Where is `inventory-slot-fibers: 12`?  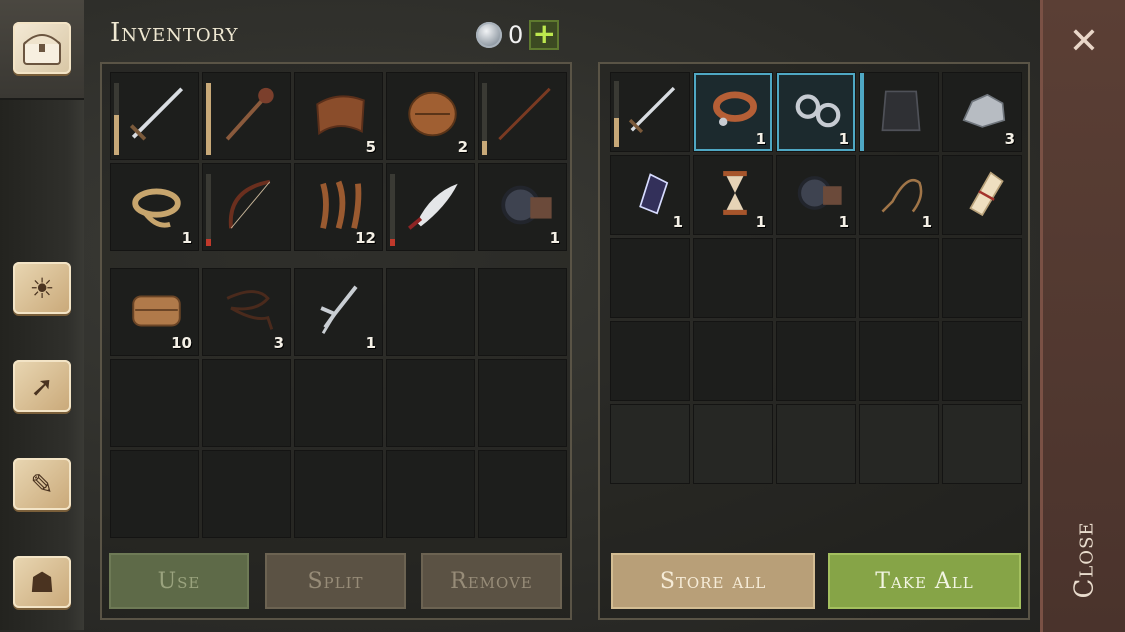
inventory-slot-fibers: 12 is located at coordinates (338, 207).